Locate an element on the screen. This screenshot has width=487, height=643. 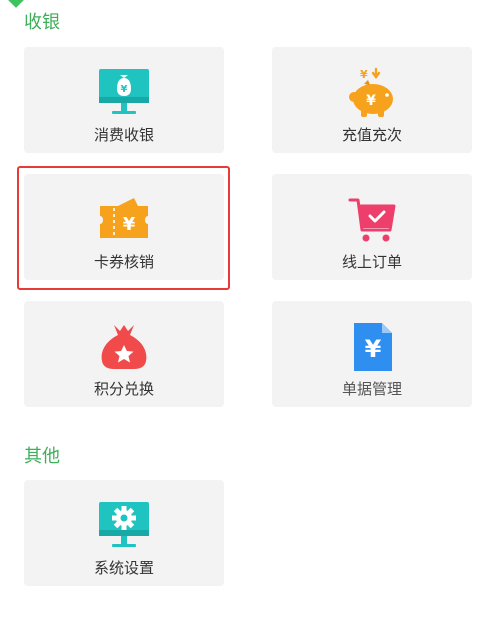
monitor-yen-icon: ¥ is located at coordinates (124, 93).